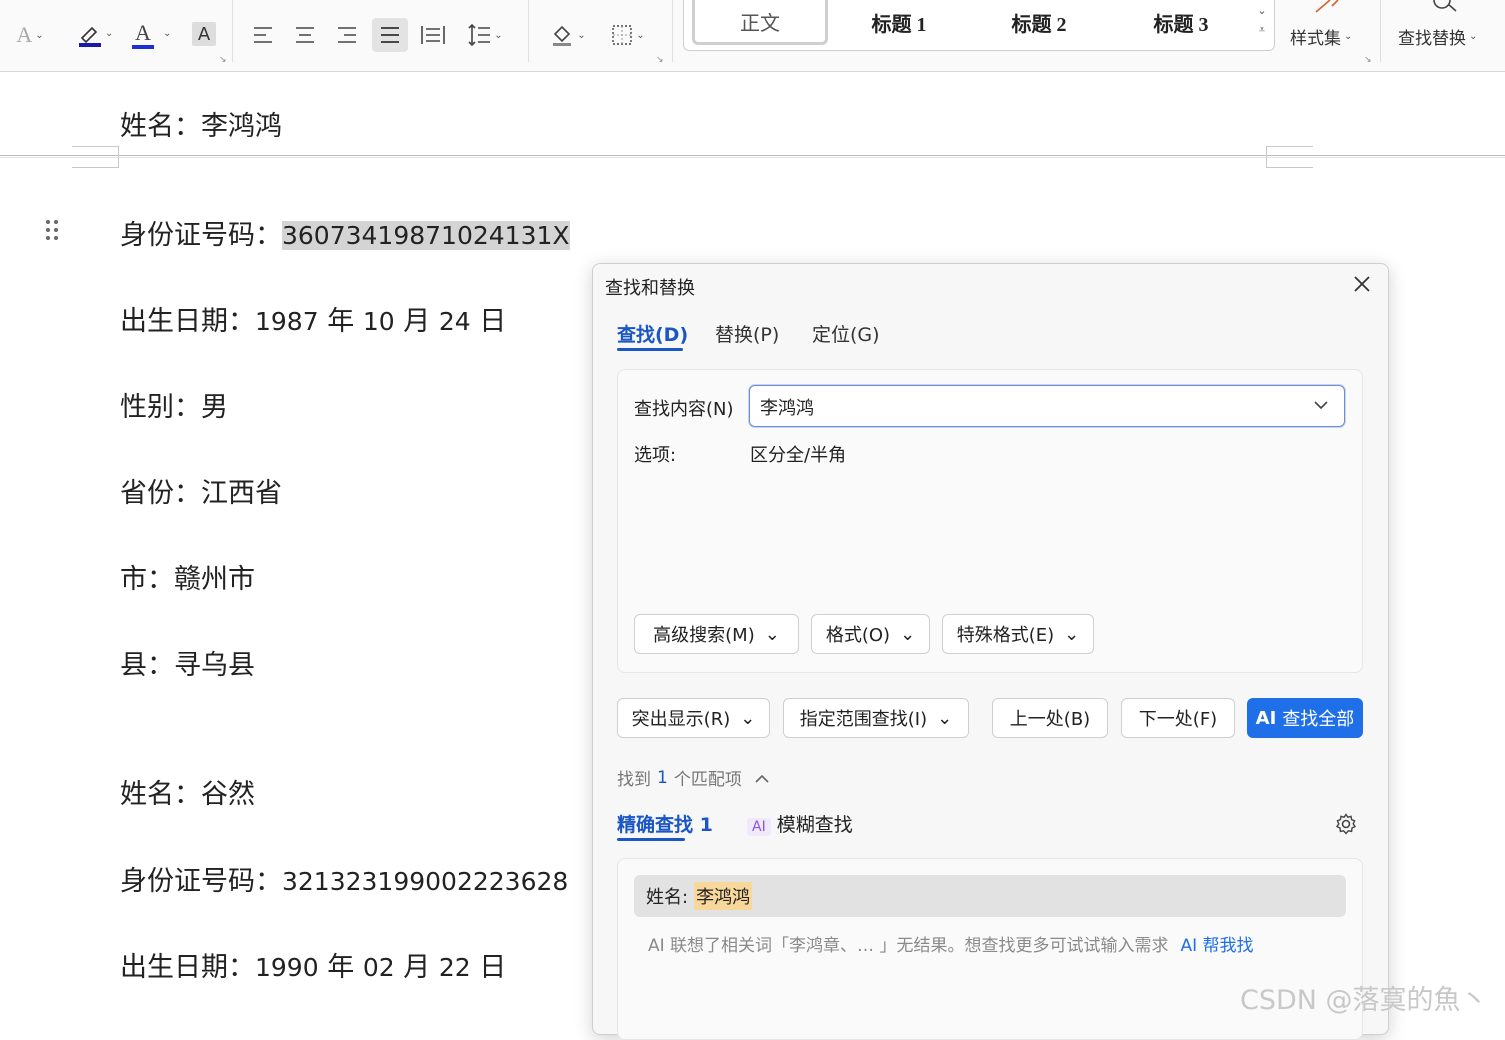  I want to click on magnifier-icon, so click(1445, 6).